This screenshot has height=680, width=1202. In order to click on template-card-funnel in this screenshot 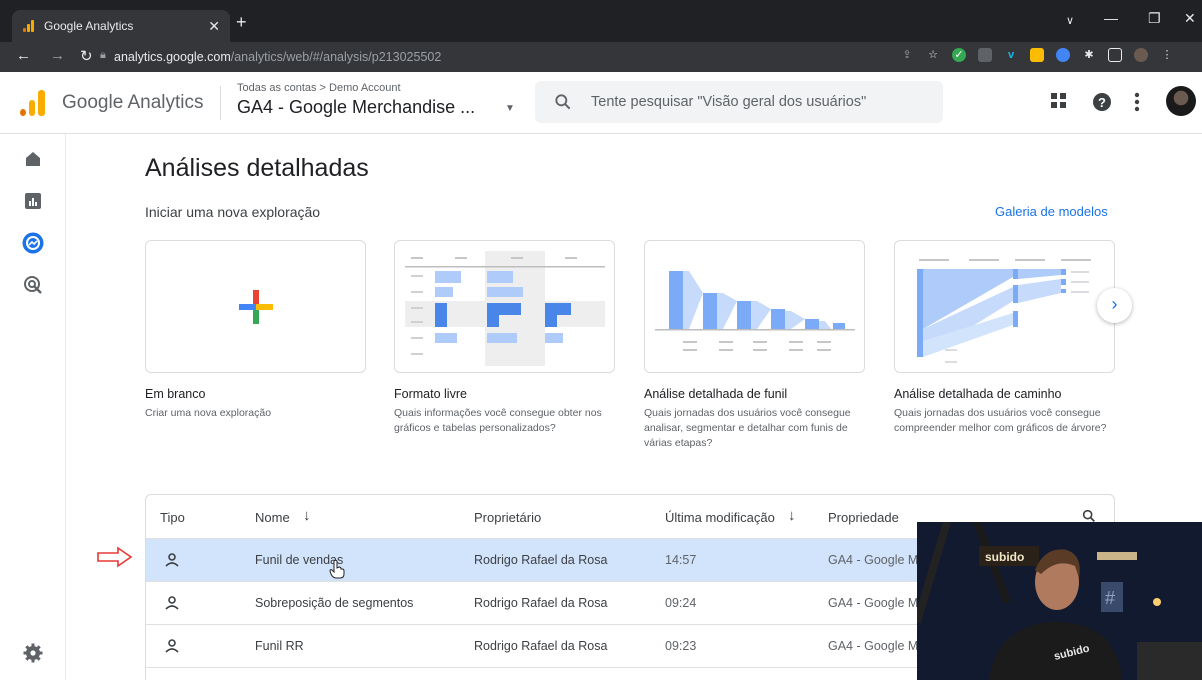, I will do `click(754, 306)`.